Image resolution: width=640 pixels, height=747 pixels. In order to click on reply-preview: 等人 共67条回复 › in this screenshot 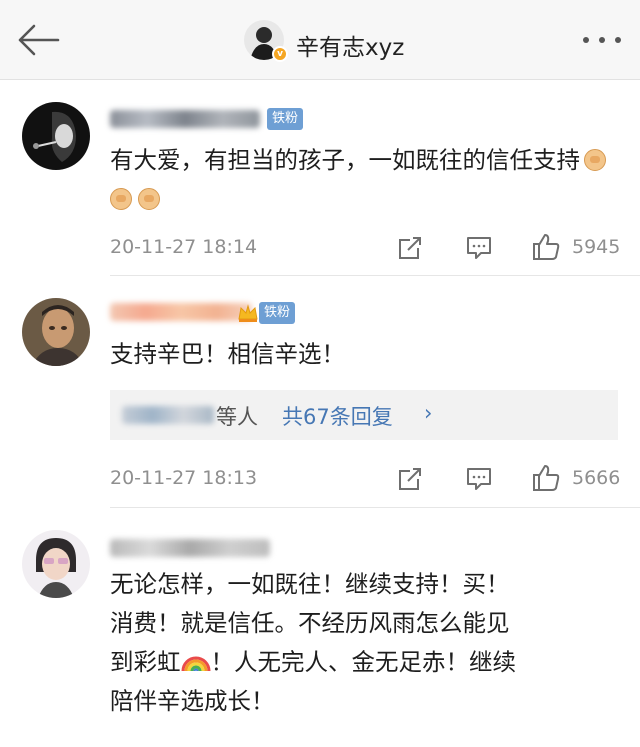, I will do `click(364, 415)`.